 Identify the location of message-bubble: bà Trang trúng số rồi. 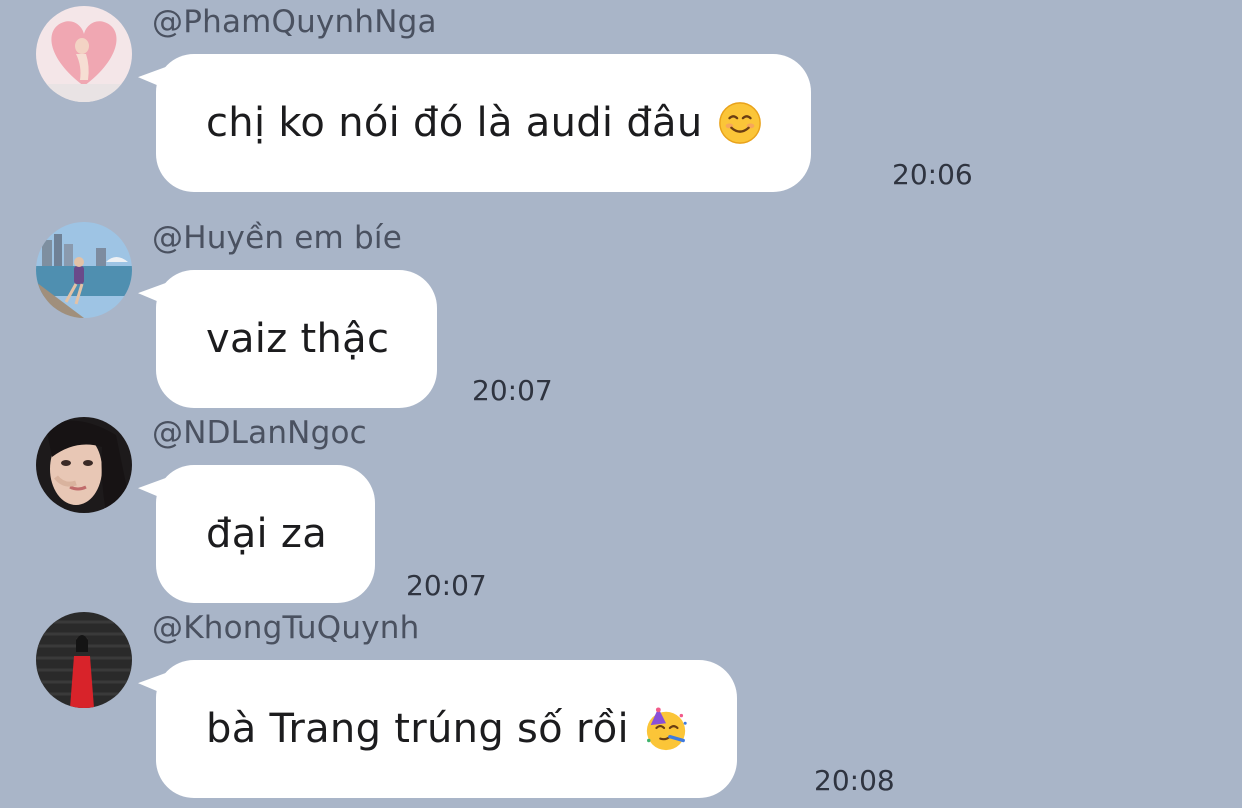
(446, 729).